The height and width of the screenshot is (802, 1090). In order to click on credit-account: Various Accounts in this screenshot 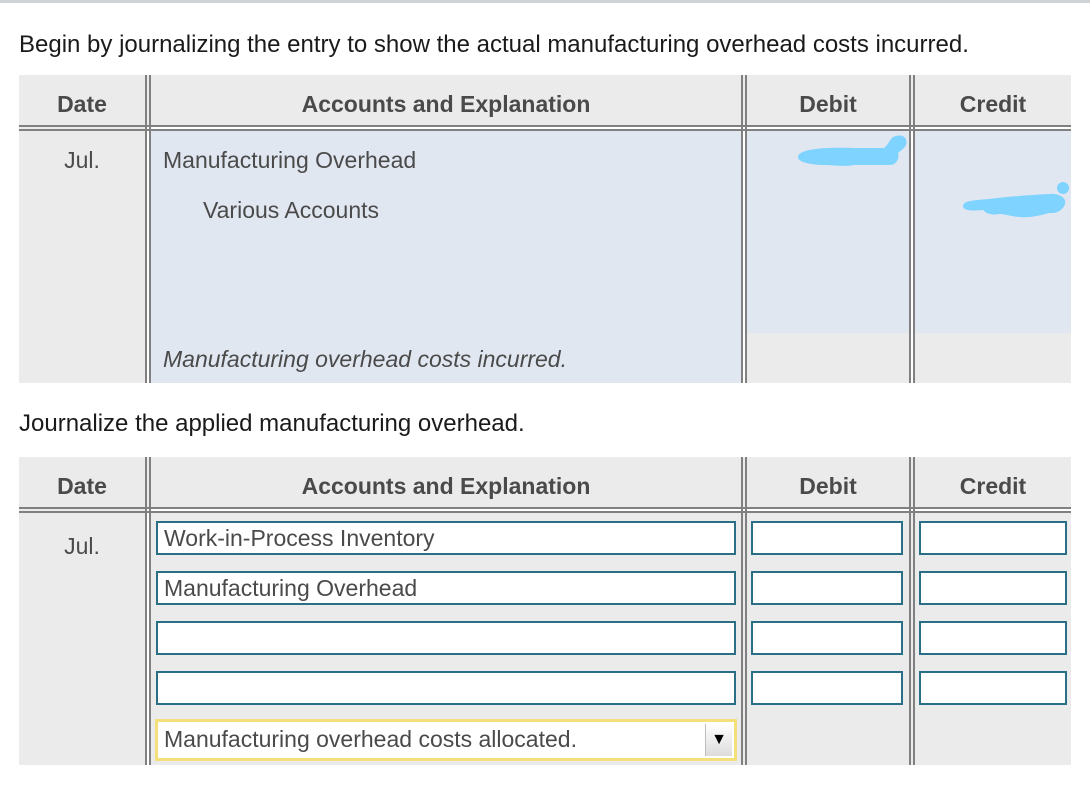, I will do `click(291, 210)`.